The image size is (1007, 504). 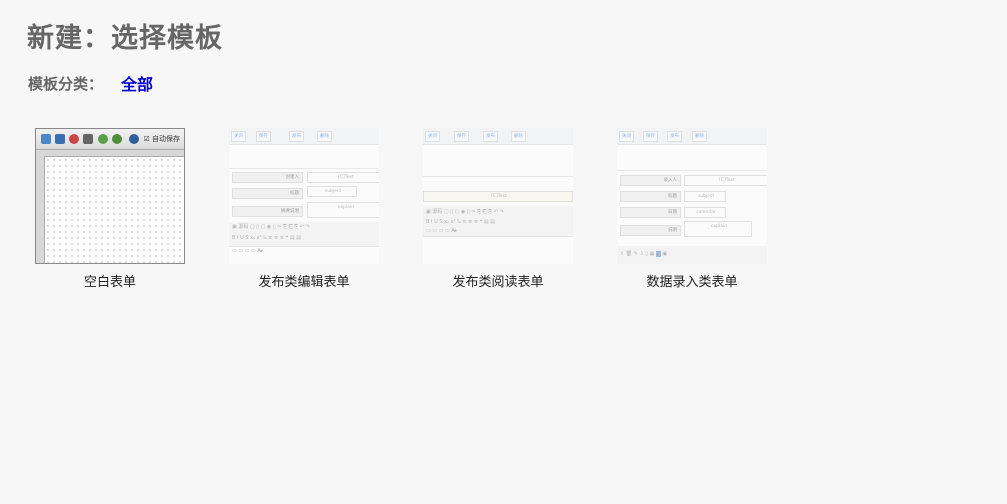 What do you see at coordinates (60, 139) in the screenshot?
I see `disk-icon` at bounding box center [60, 139].